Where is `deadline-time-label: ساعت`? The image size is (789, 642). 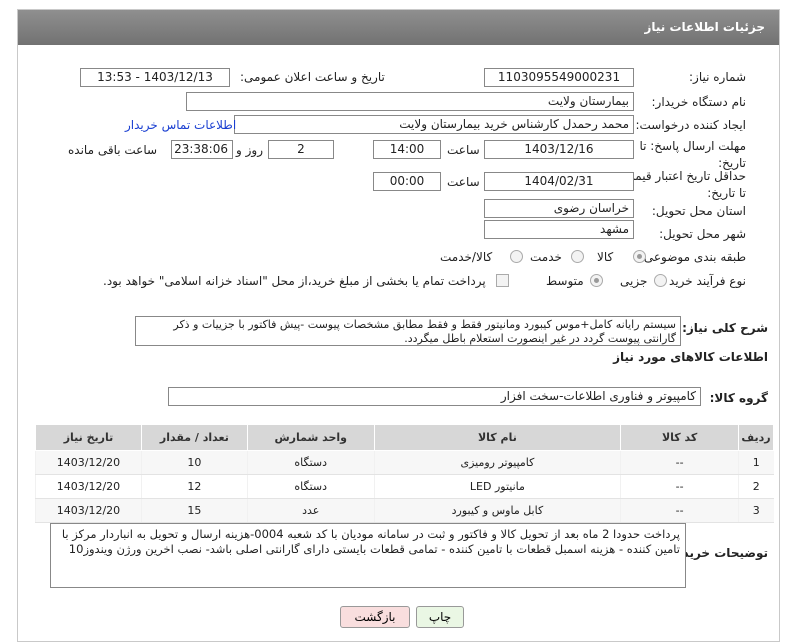 deadline-time-label: ساعت is located at coordinates (463, 150).